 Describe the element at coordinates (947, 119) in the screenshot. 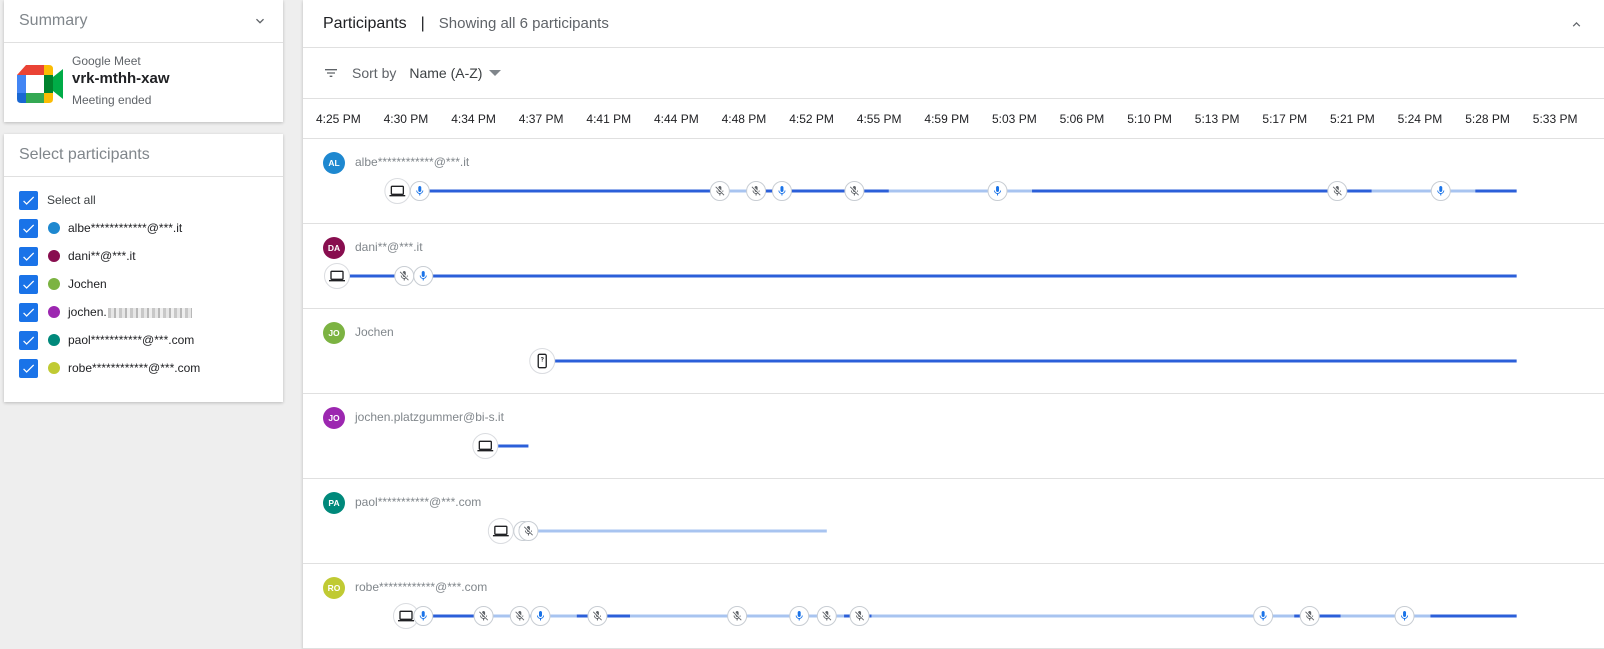

I see `time-tick-label: 4:59 PM` at that location.